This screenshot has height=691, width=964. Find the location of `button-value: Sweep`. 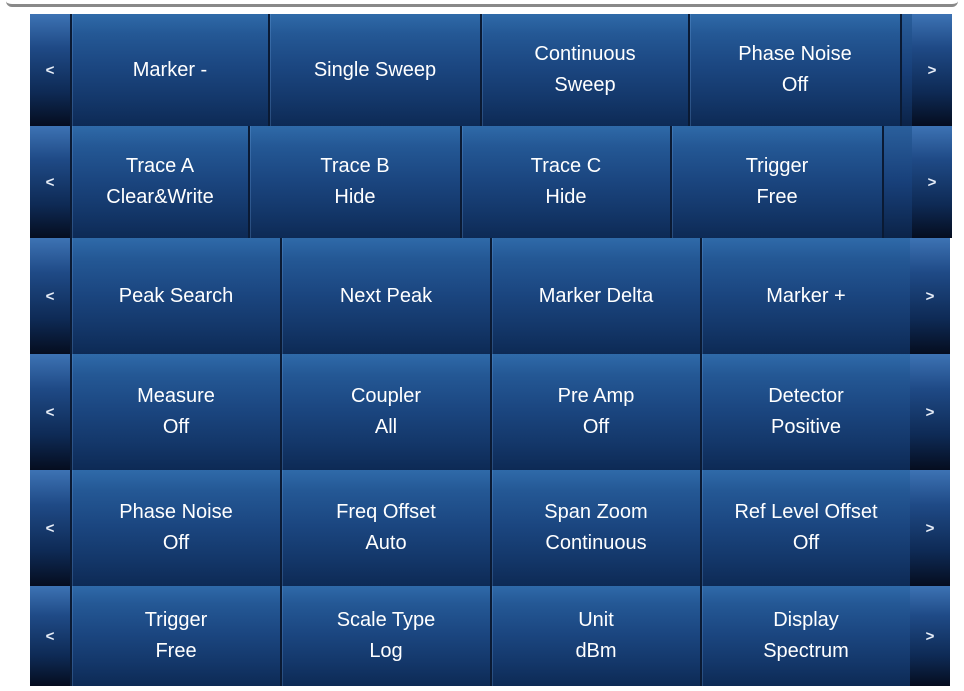

button-value: Sweep is located at coordinates (585, 85).